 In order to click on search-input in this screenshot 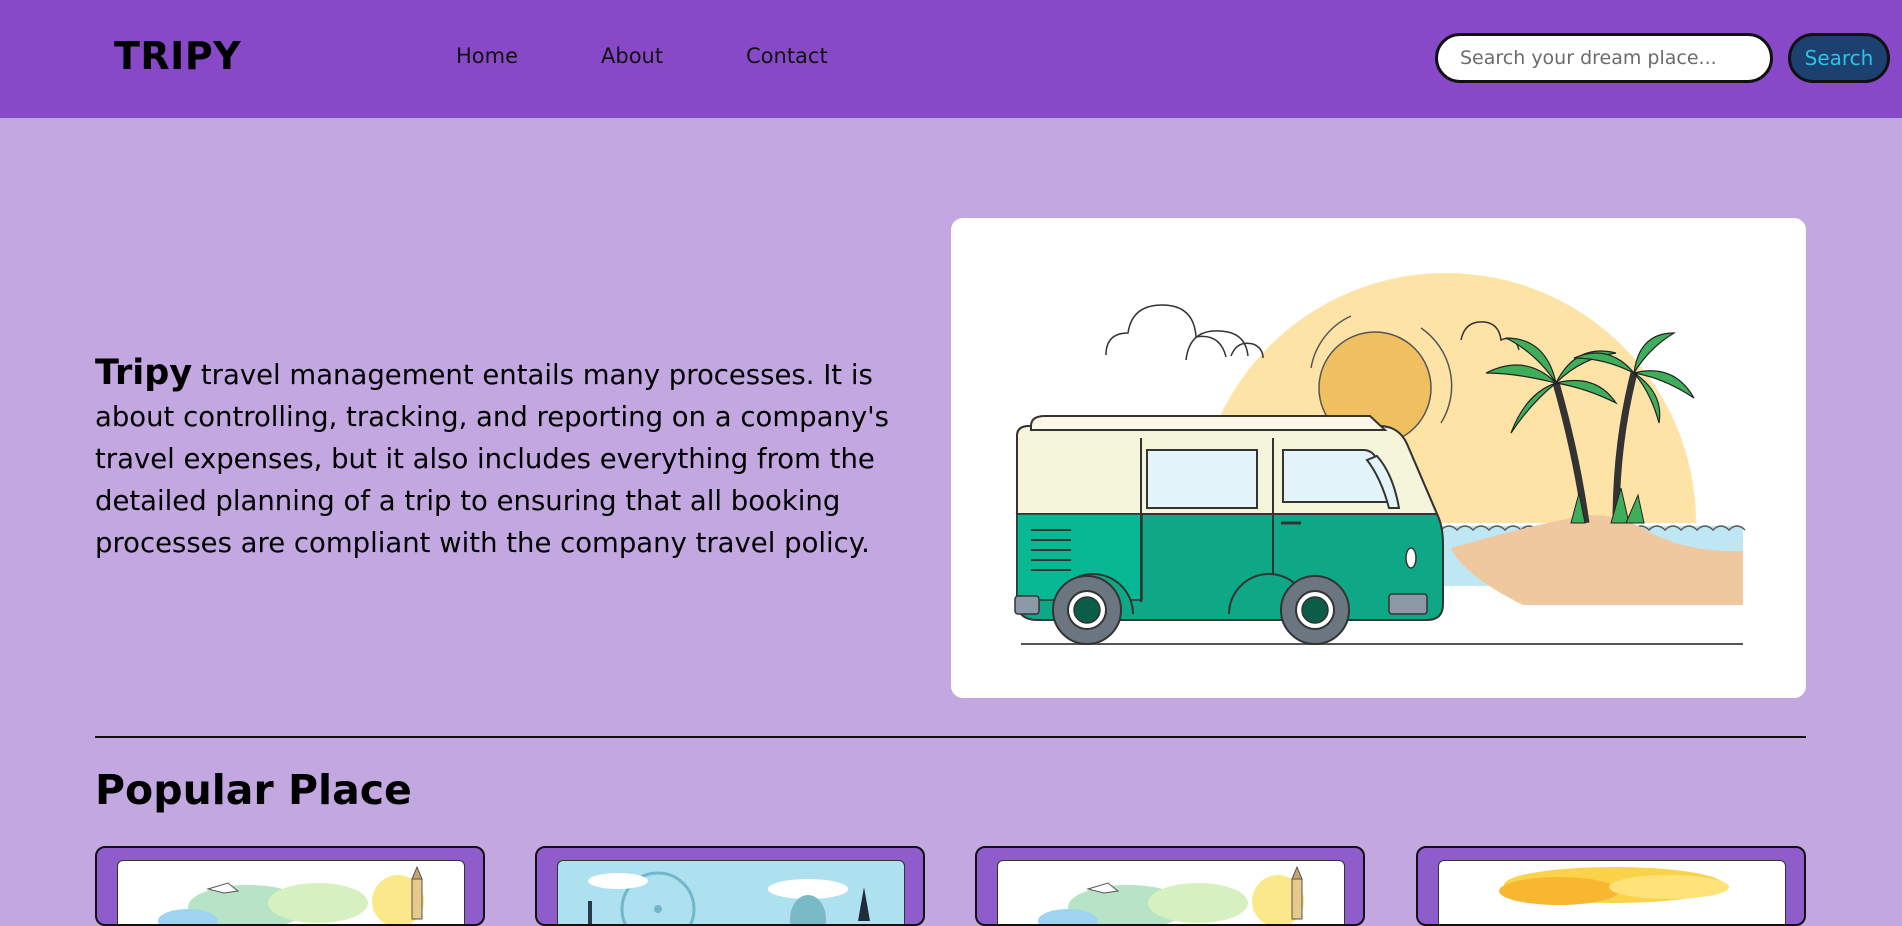, I will do `click(1604, 58)`.